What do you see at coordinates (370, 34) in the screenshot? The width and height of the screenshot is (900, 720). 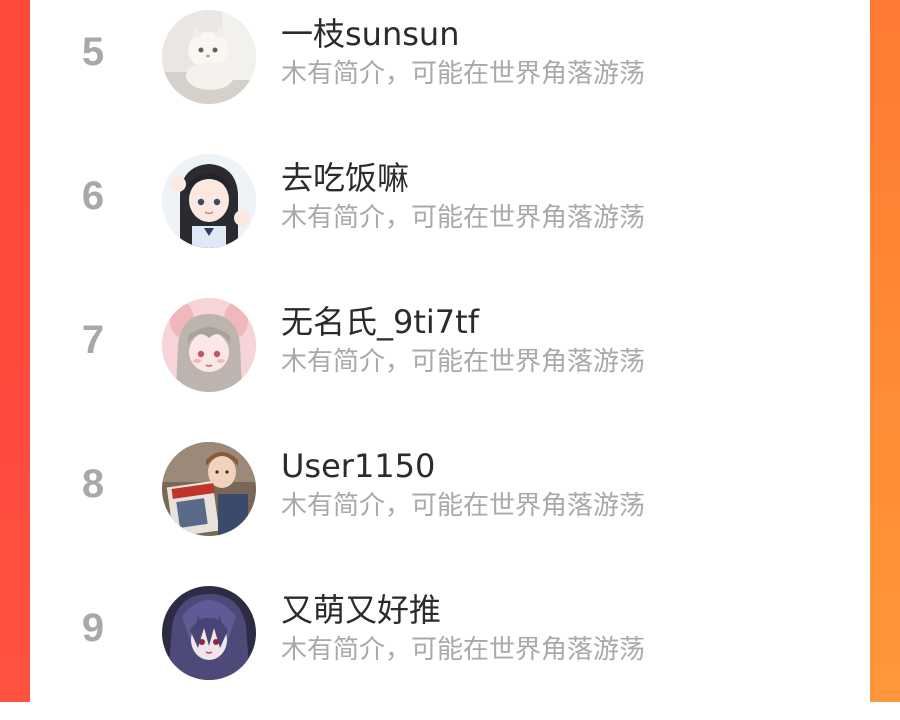 I see `user-name: 一枝sunsun` at bounding box center [370, 34].